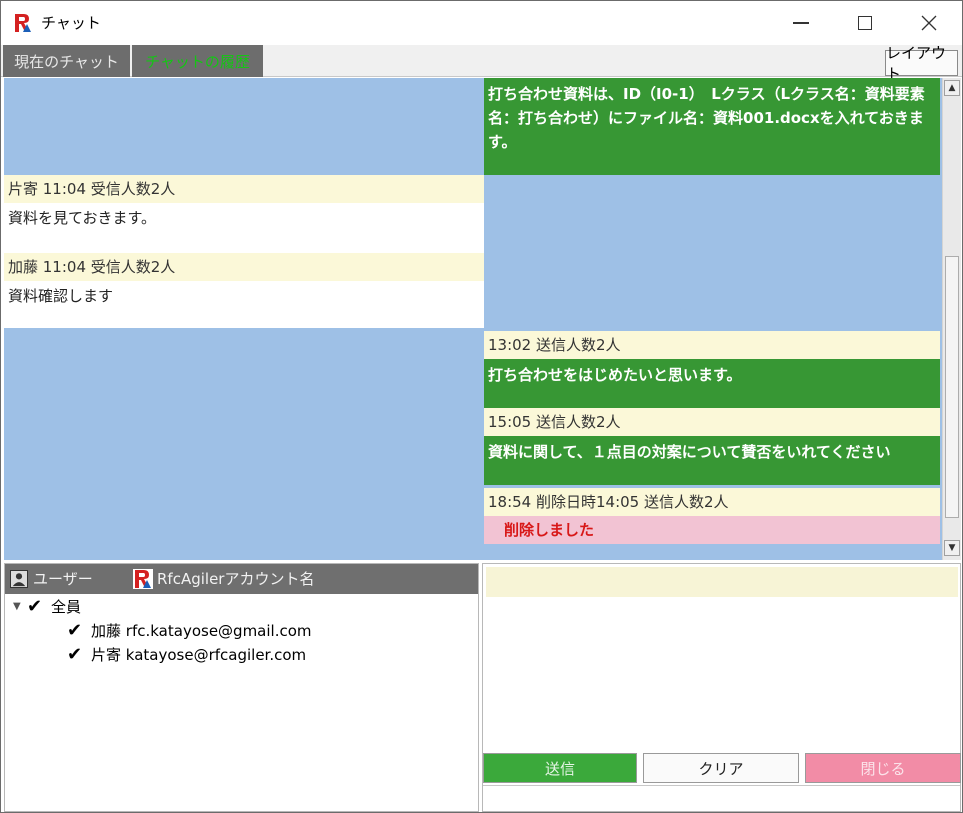 This screenshot has width=963, height=813. Describe the element at coordinates (481, 63) in the screenshot. I see `tab-bar: 現在のチャット チャットの履歴 レイアウト` at that location.